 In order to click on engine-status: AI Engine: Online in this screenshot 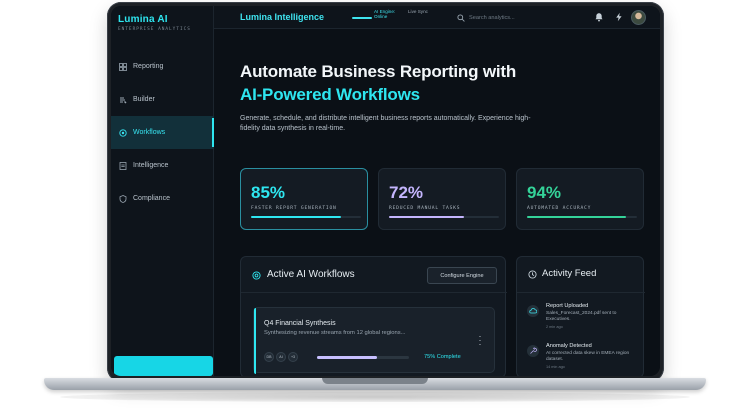, I will do `click(378, 17)`.